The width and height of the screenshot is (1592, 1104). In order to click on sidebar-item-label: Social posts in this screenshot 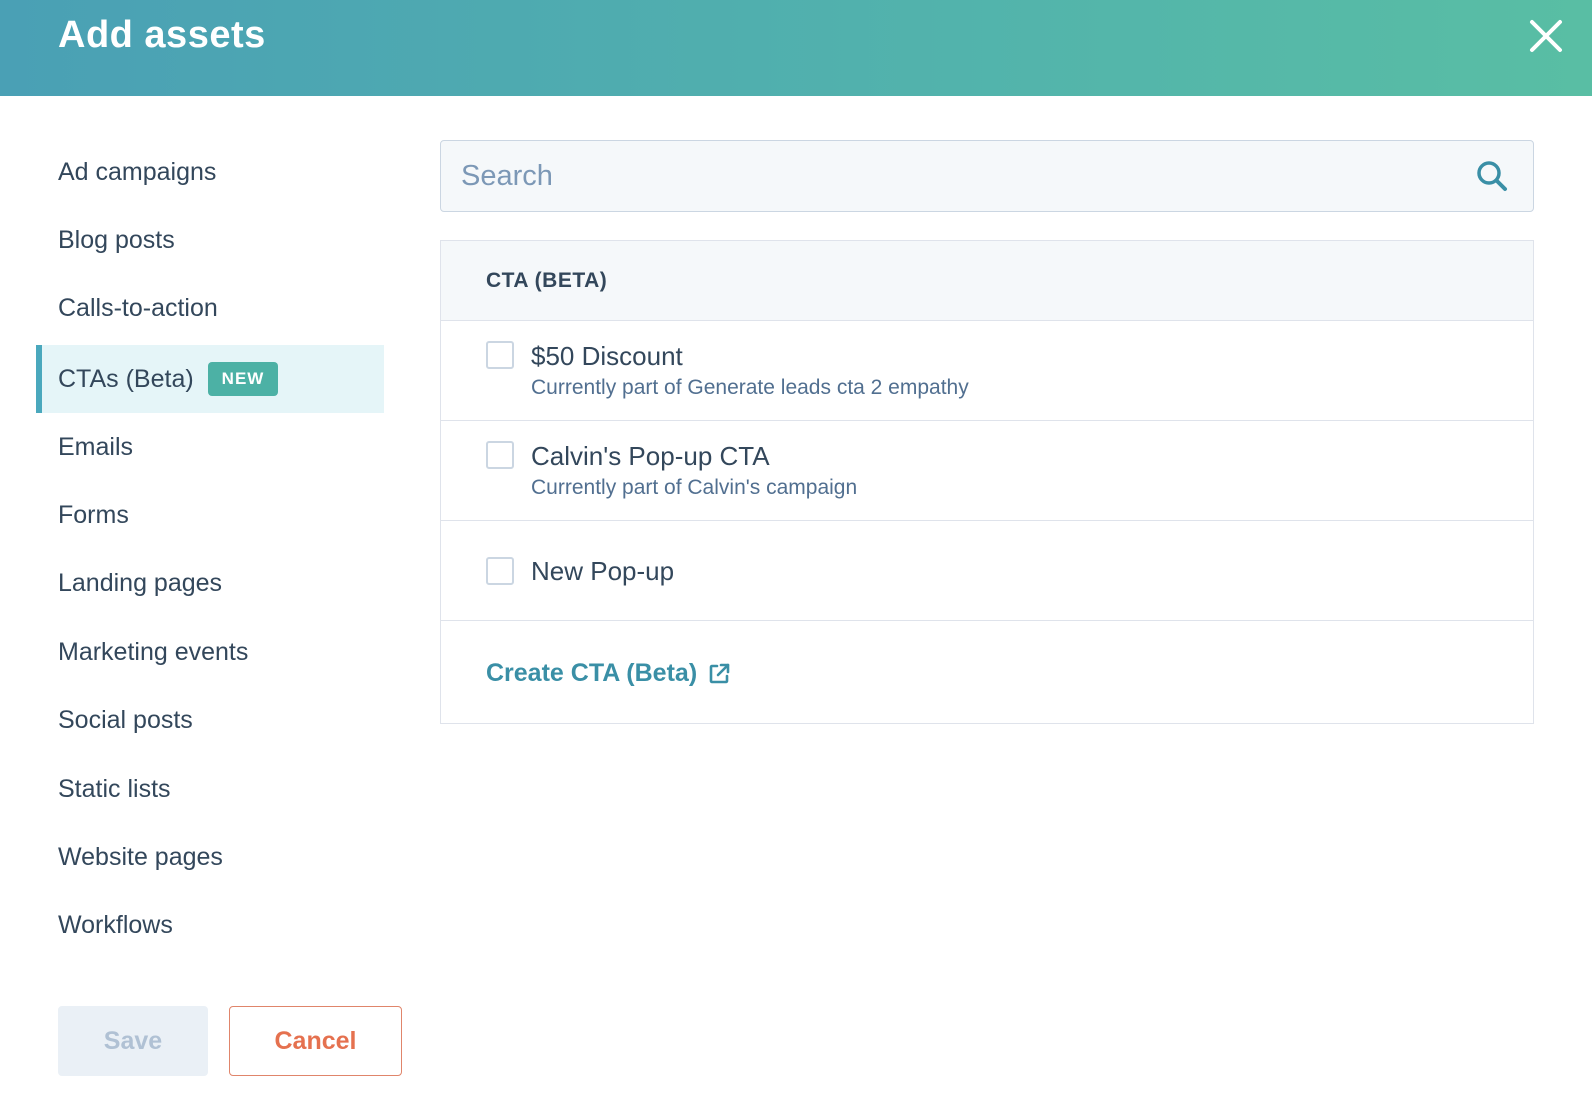, I will do `click(125, 719)`.